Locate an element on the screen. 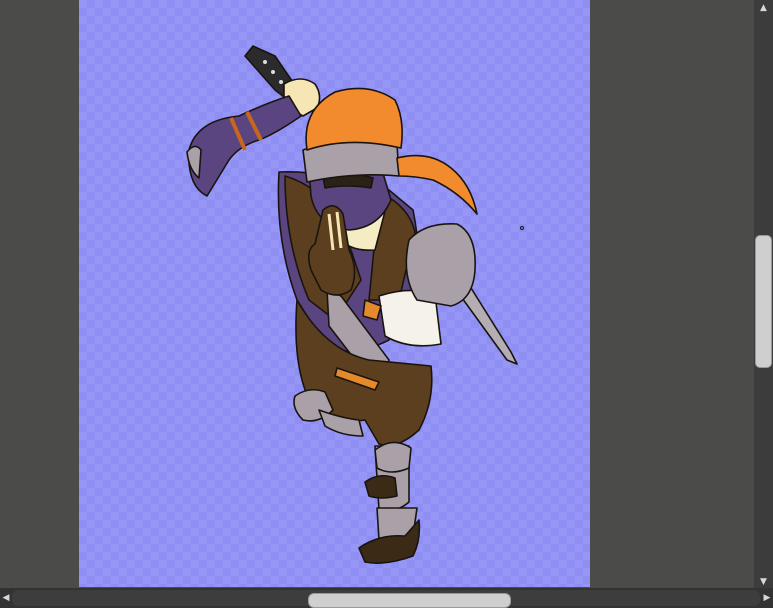 This screenshot has height=608, width=773. scroll-left-arrow-icon: ◀ is located at coordinates (6, 598).